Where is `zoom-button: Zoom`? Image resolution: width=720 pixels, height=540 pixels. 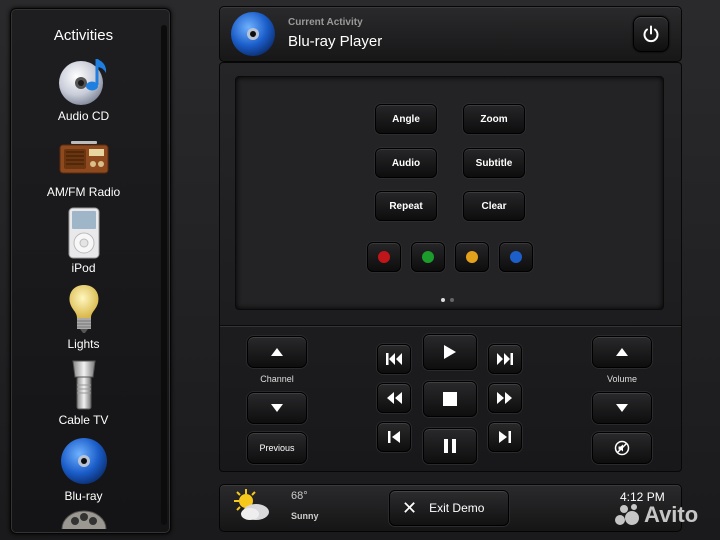
zoom-button: Zoom is located at coordinates (494, 119).